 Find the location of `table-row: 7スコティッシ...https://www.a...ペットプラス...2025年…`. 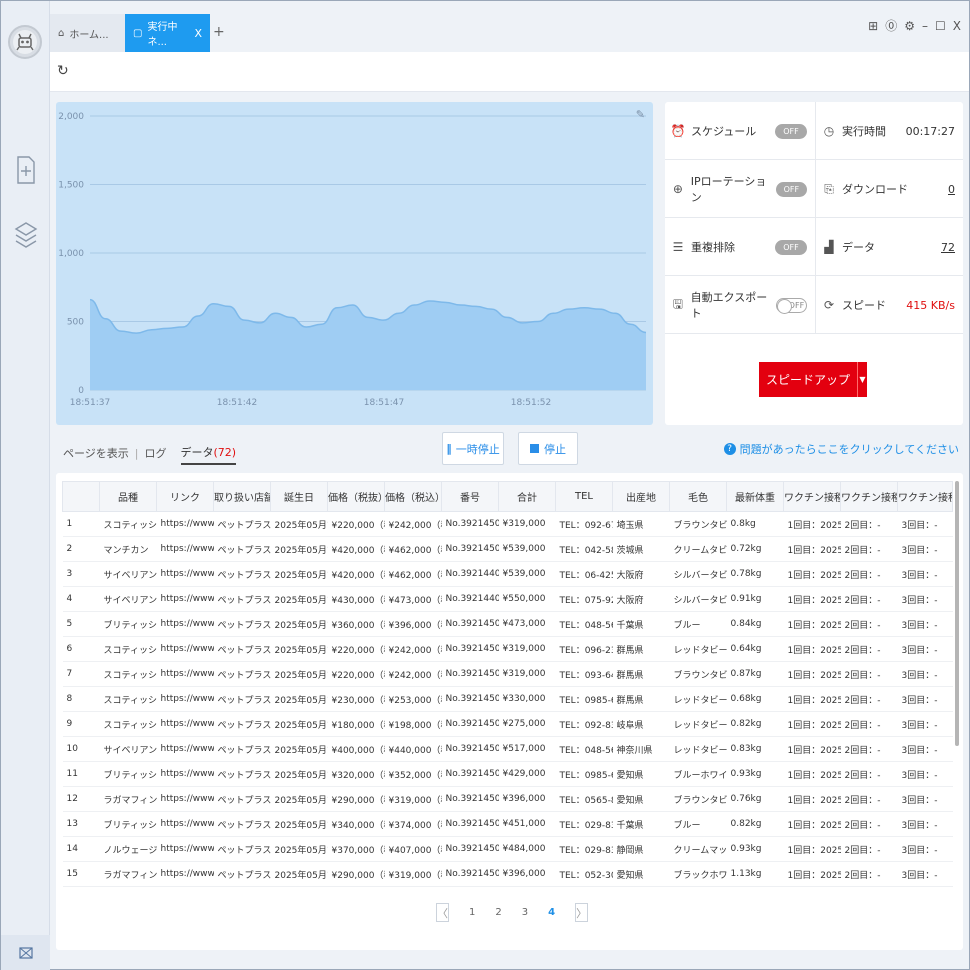

table-row: 7スコティッシ...https://www.a...ペットプラス...2025年… is located at coordinates (507, 674).